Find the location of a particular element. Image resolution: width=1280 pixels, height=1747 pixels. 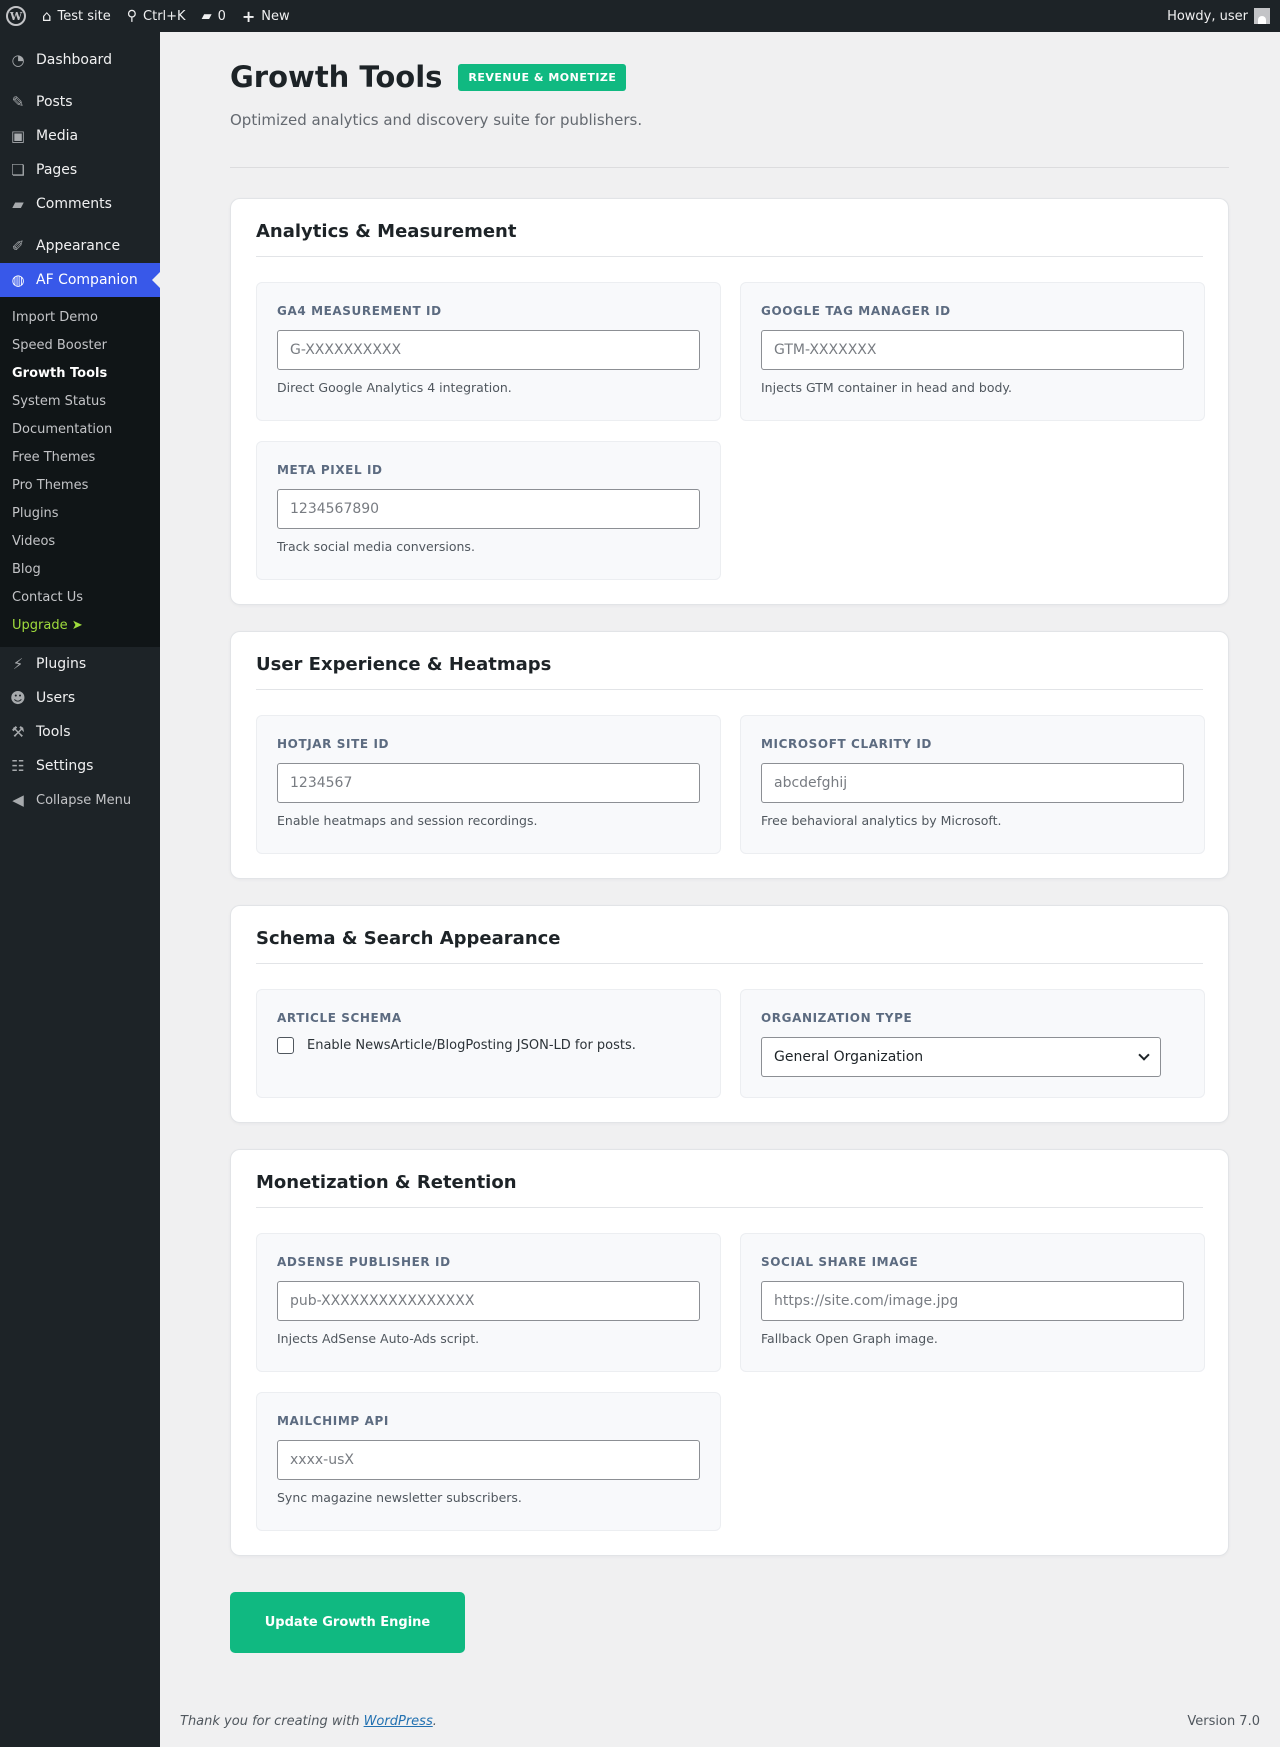

sidebar-item-dashboard: ◔ Dashboard is located at coordinates (80, 60).